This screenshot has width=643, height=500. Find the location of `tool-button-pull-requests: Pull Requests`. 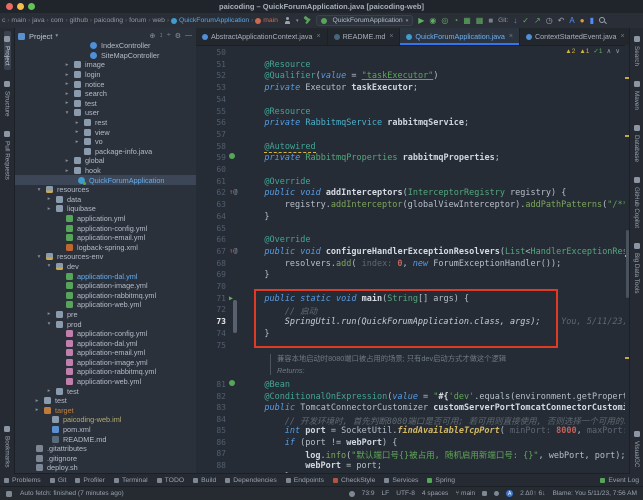

tool-button-pull-requests: Pull Requests is located at coordinates (7, 155).